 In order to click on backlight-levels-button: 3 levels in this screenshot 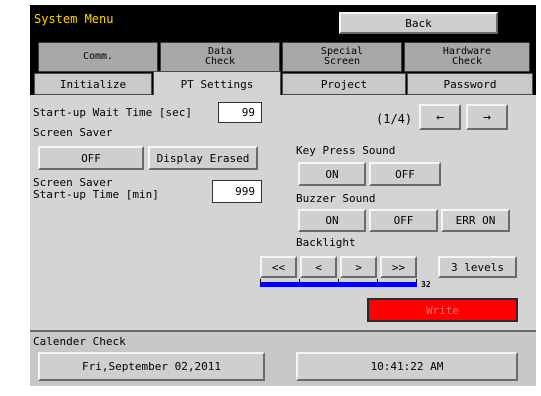, I will do `click(477, 267)`.